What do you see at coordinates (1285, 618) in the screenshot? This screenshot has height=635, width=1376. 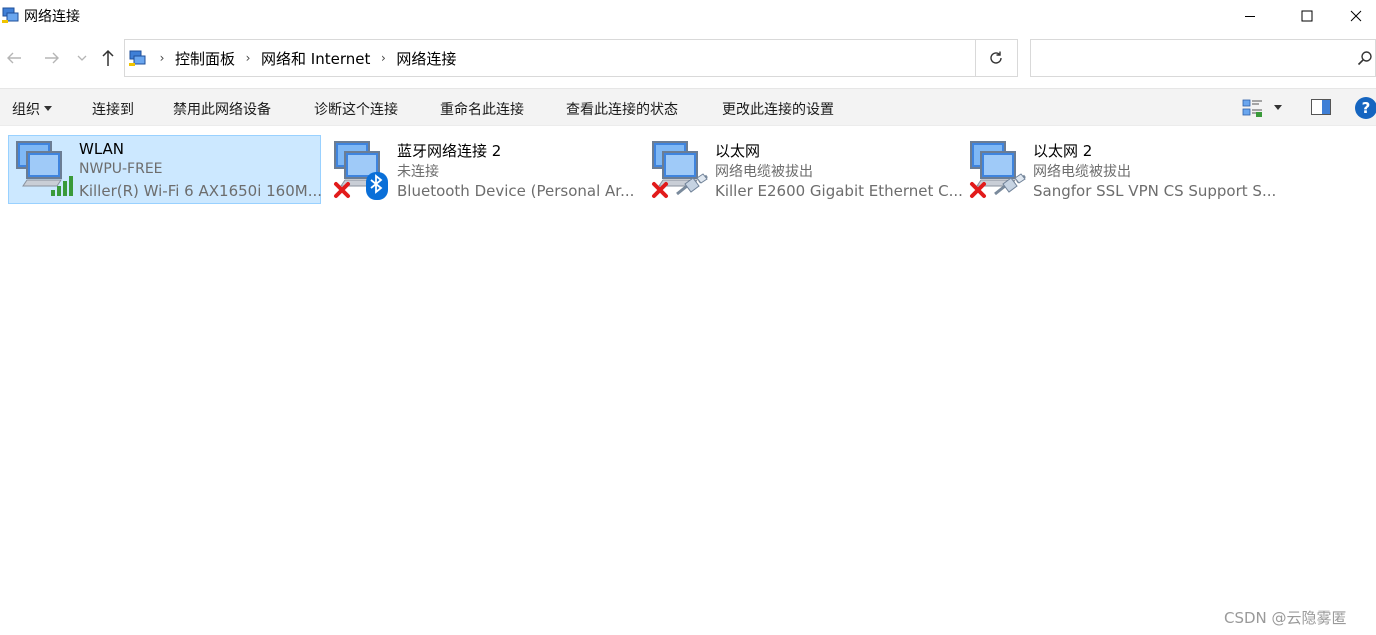 I see `watermark: CSDN @云隐雾匿` at bounding box center [1285, 618].